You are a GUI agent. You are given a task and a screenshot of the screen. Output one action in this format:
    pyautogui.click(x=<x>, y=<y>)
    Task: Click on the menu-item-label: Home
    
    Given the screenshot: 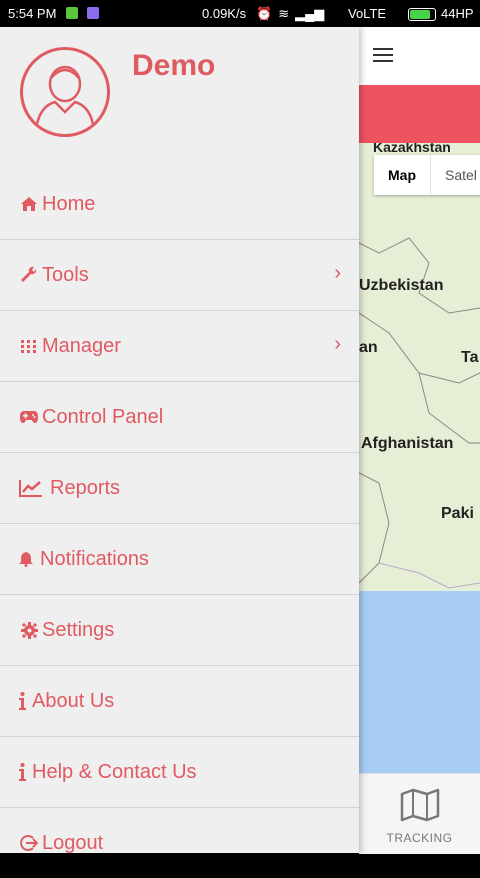 What is the action you would take?
    pyautogui.click(x=69, y=203)
    